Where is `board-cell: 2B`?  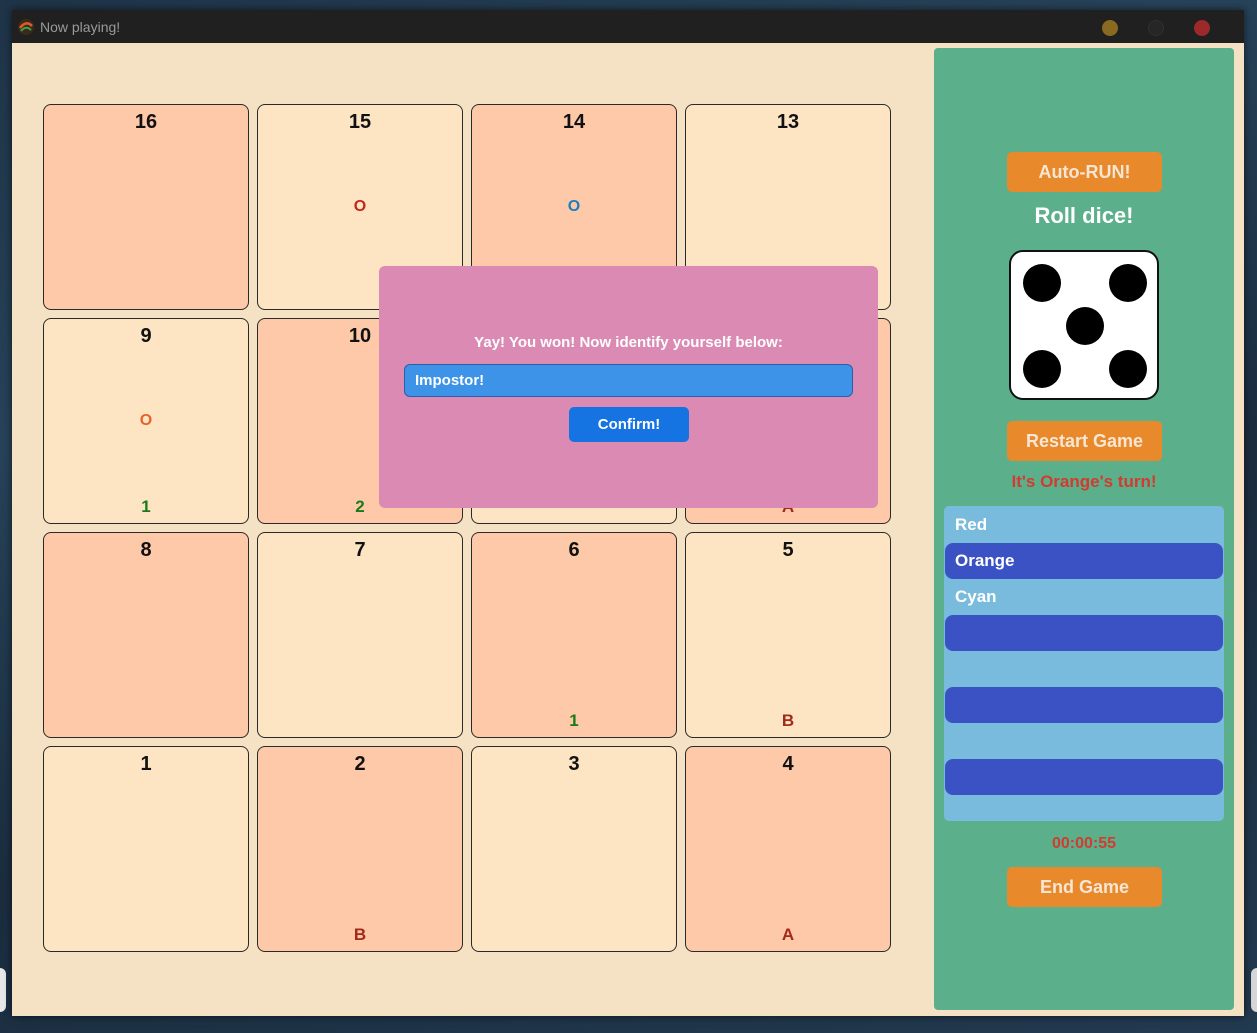
board-cell: 2B is located at coordinates (360, 849).